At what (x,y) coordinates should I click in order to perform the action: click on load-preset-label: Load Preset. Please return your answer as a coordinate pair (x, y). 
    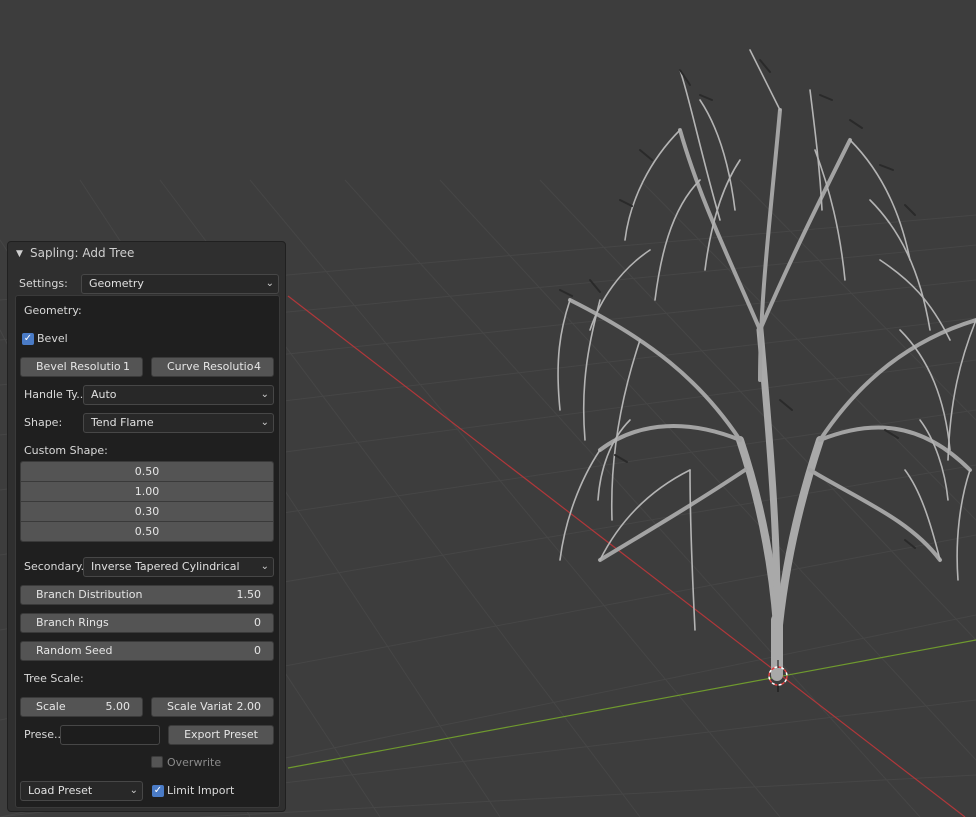
    Looking at the image, I should click on (60, 790).